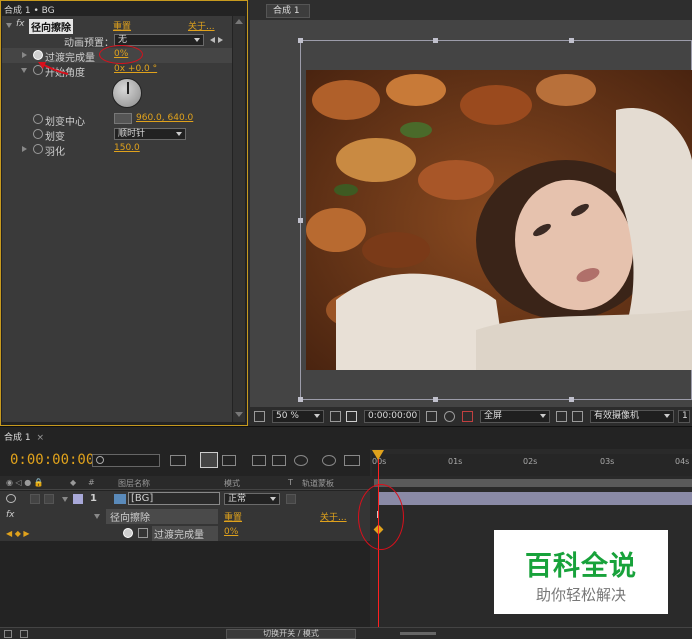 Image resolution: width=692 pixels, height=639 pixels. I want to click on source-name-header: 图层名称, so click(134, 483).